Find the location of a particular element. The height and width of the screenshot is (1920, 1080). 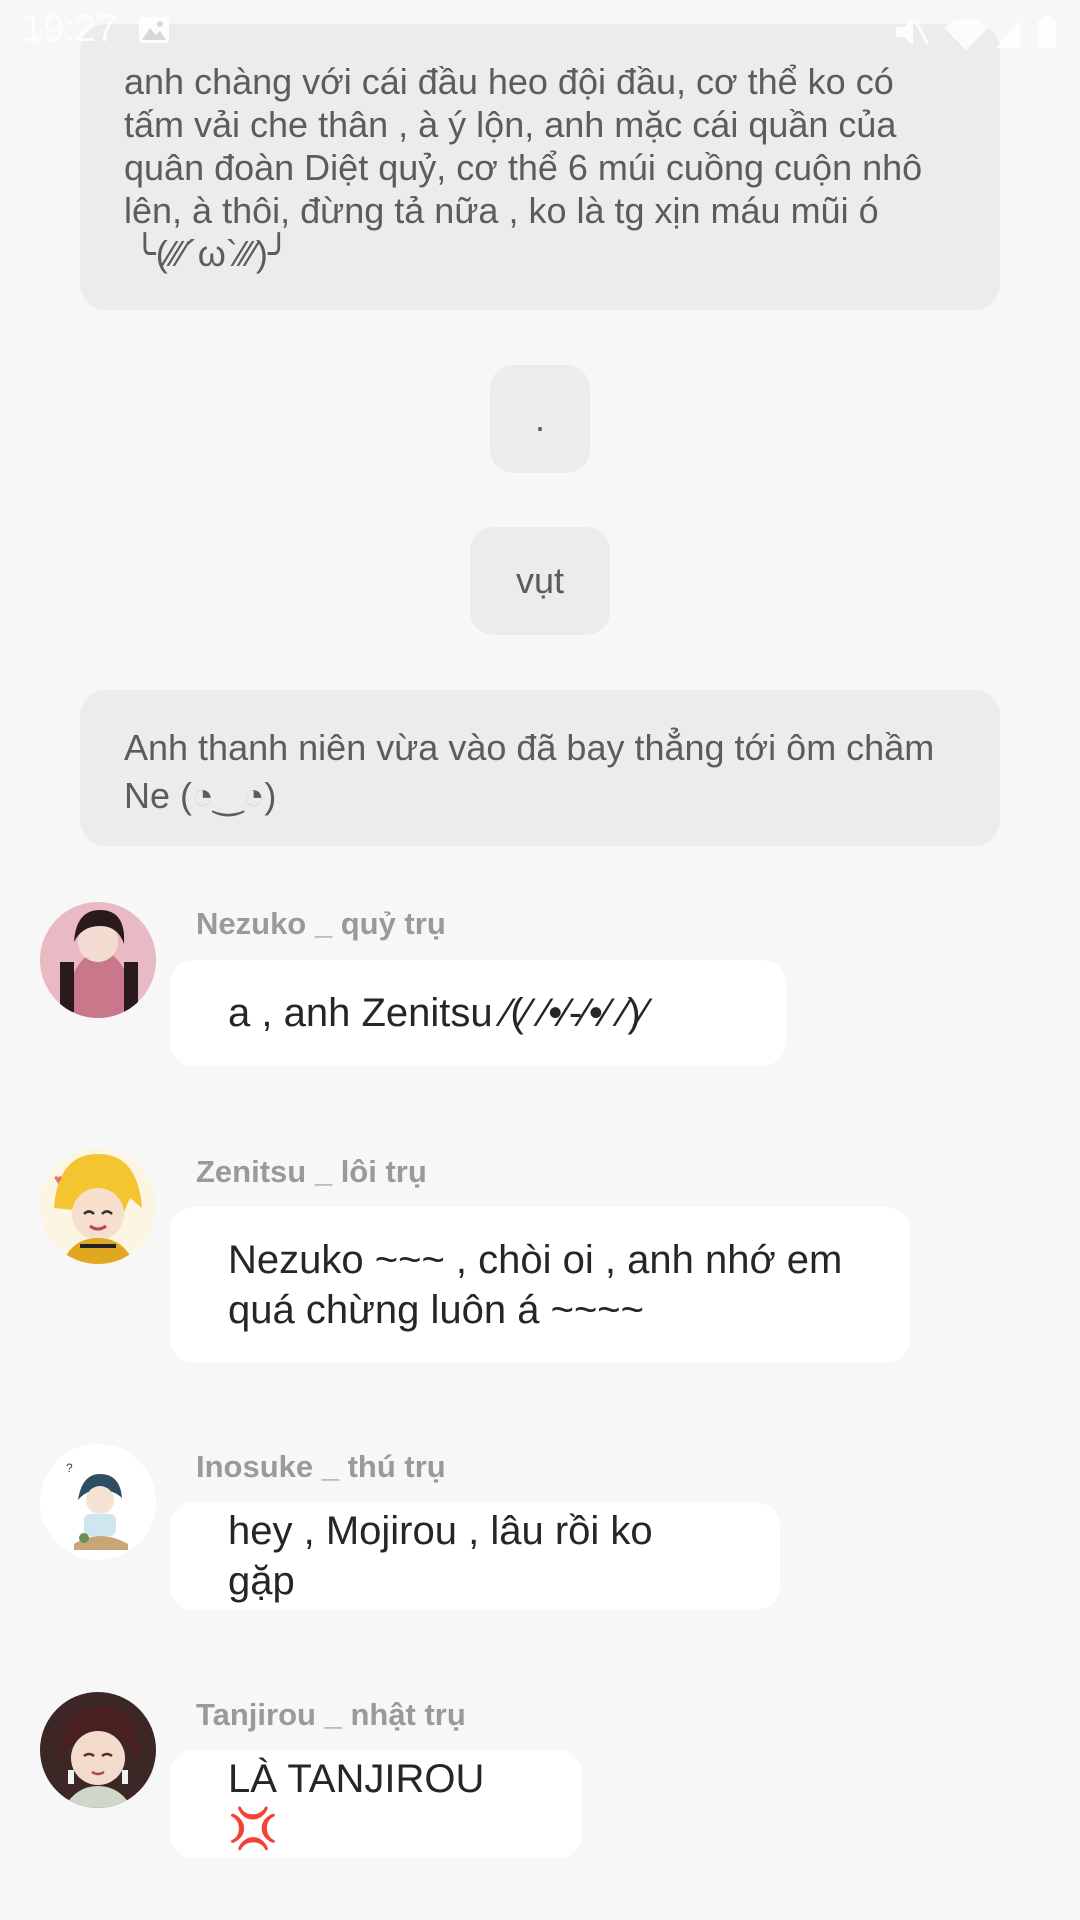

narration-bubble: . is located at coordinates (540, 419).